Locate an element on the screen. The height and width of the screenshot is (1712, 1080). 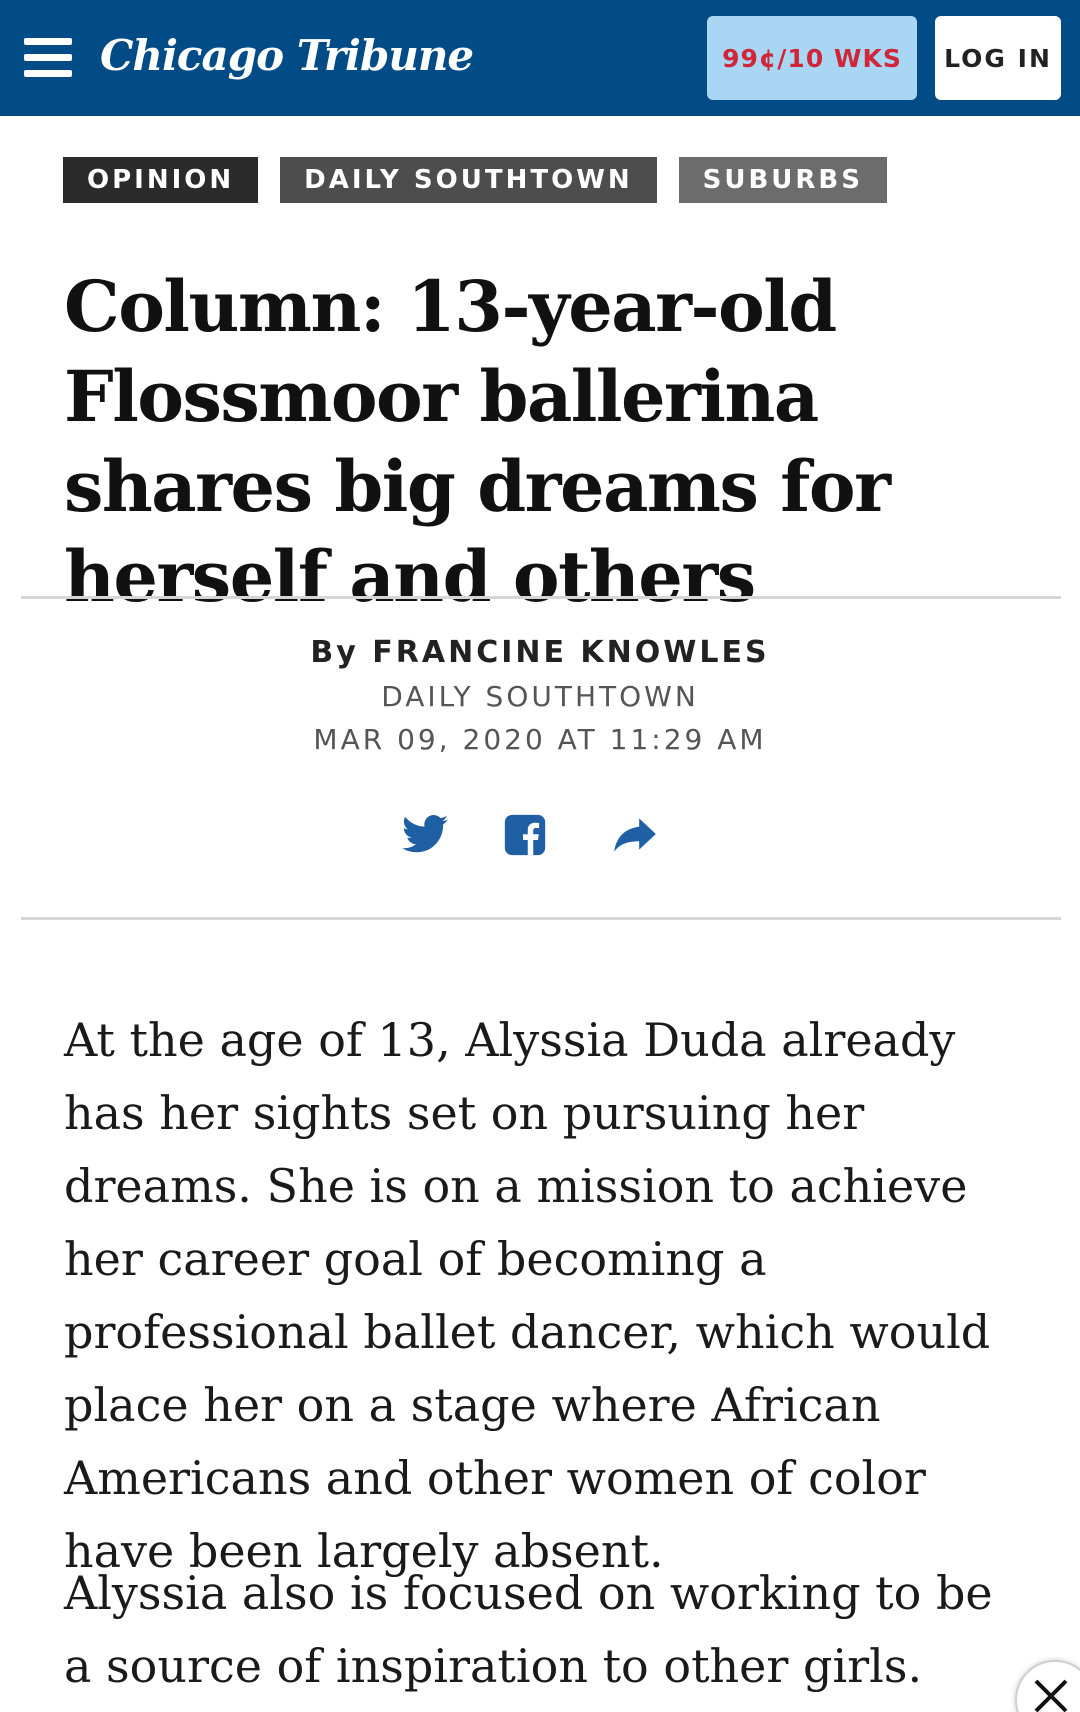
facebook-icon is located at coordinates (525, 835).